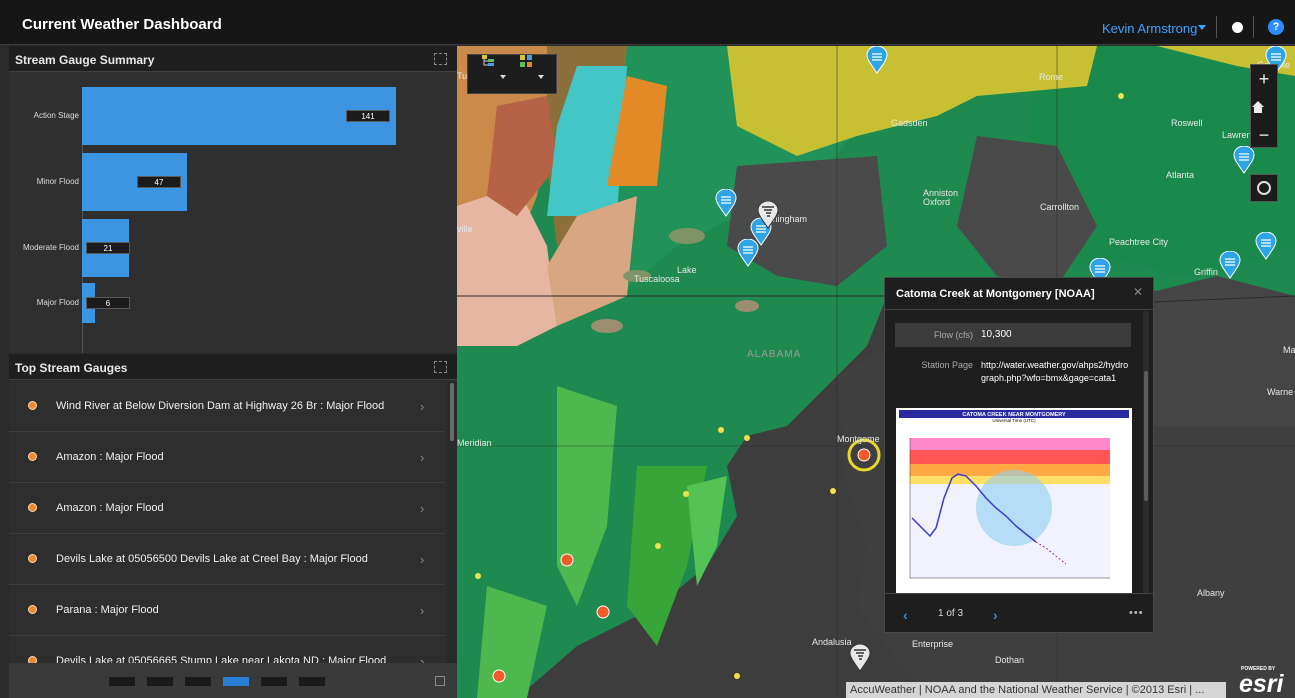 This screenshot has width=1295, height=698. Describe the element at coordinates (774, 354) in the screenshot. I see `map-label: ALABAMA` at that location.